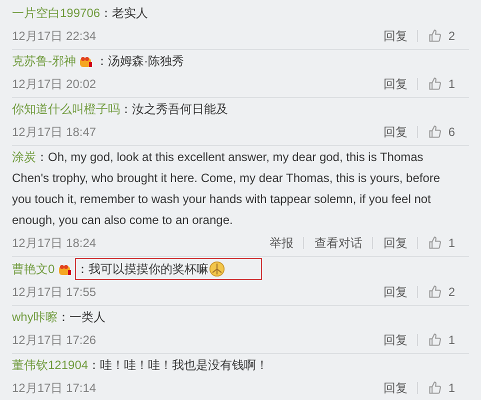  Describe the element at coordinates (54, 132) in the screenshot. I see `timestamp: 12月17日 18:47` at that location.